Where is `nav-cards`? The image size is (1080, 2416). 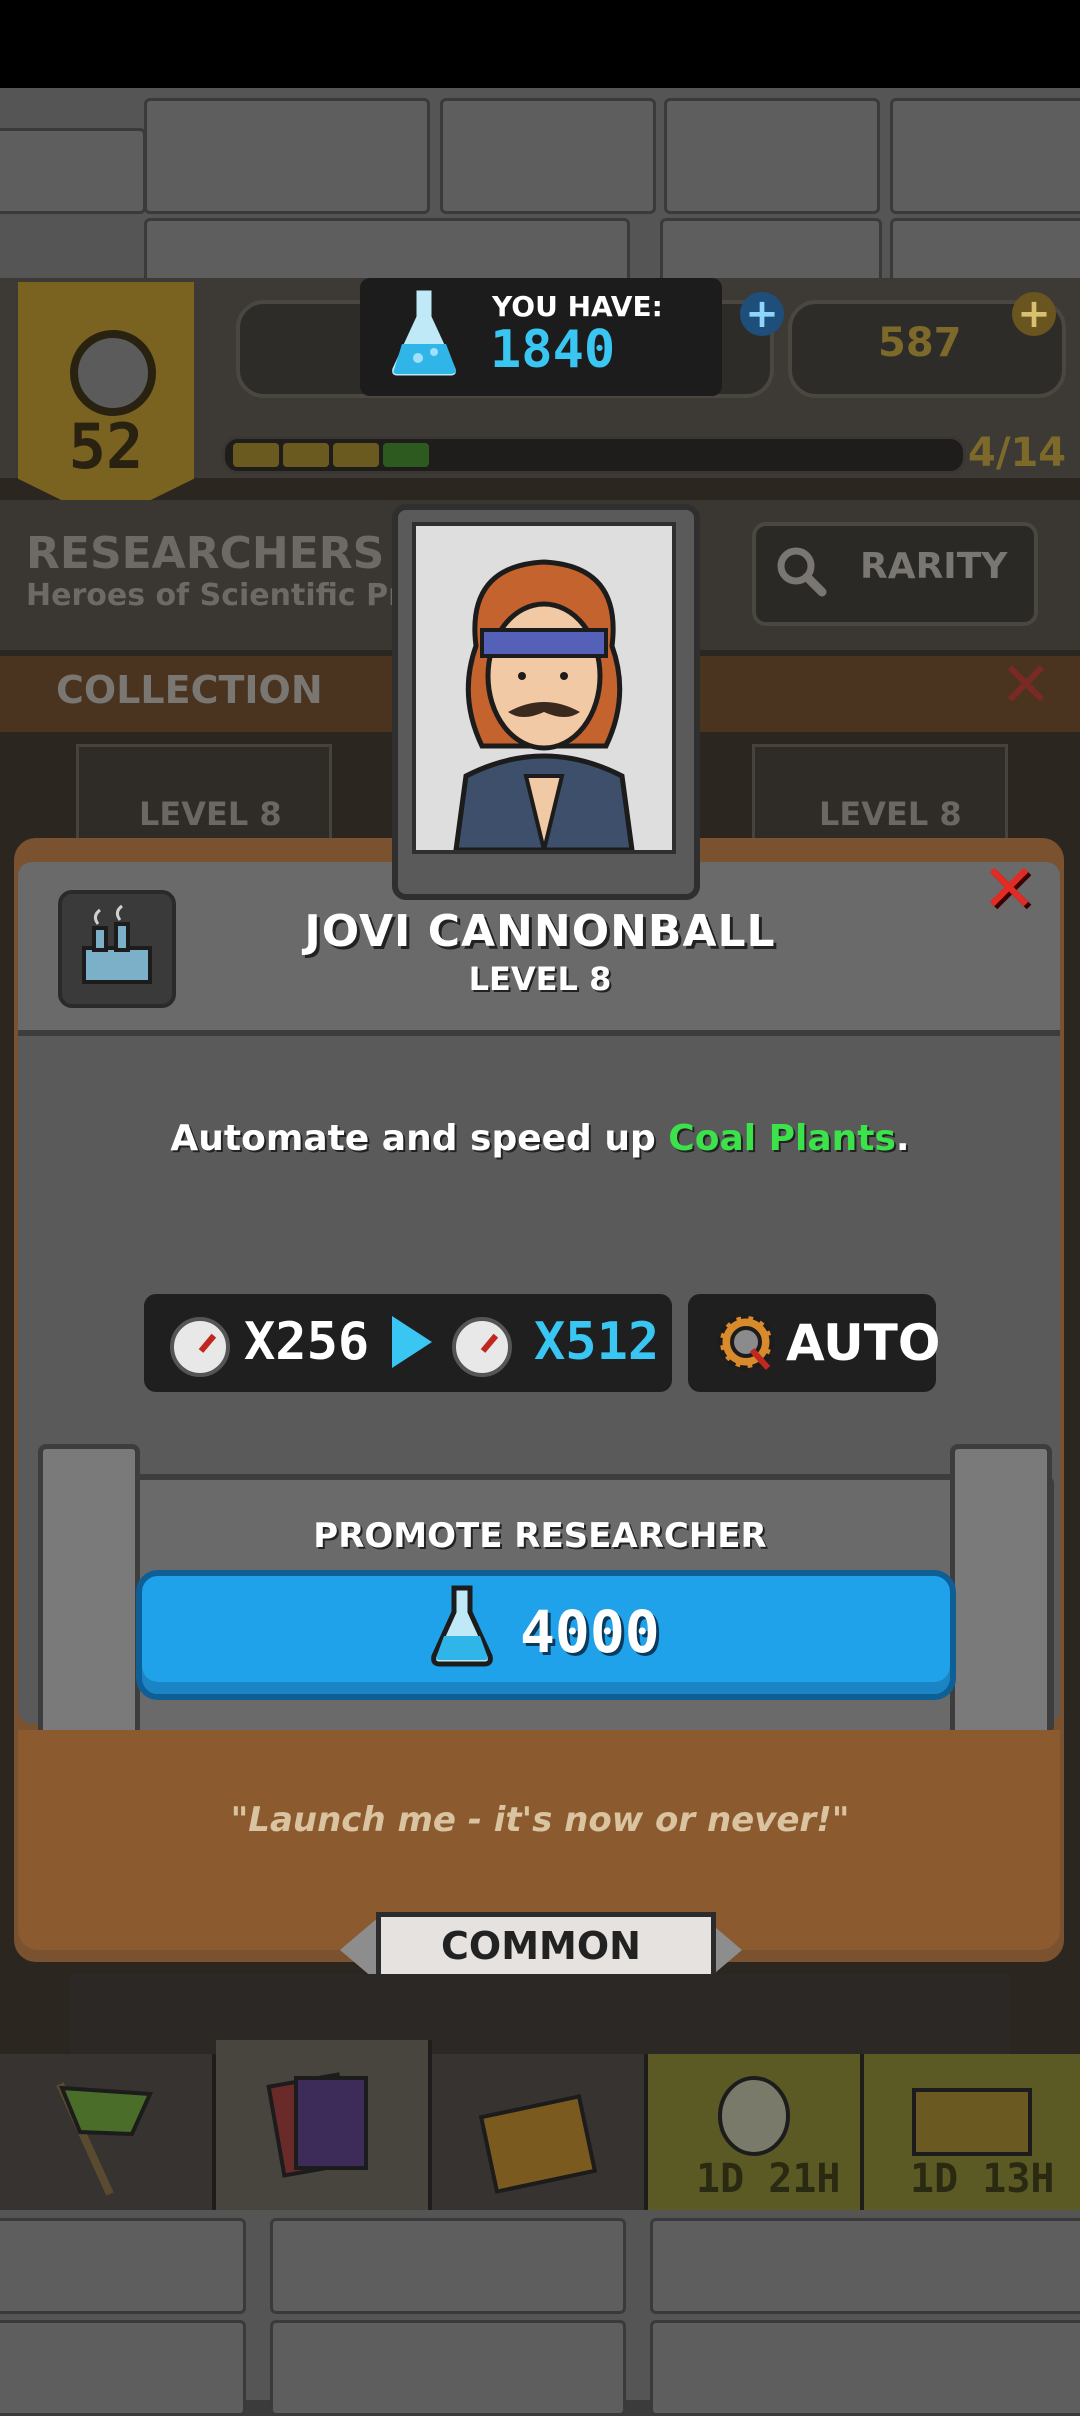
nav-cards is located at coordinates (324, 2125).